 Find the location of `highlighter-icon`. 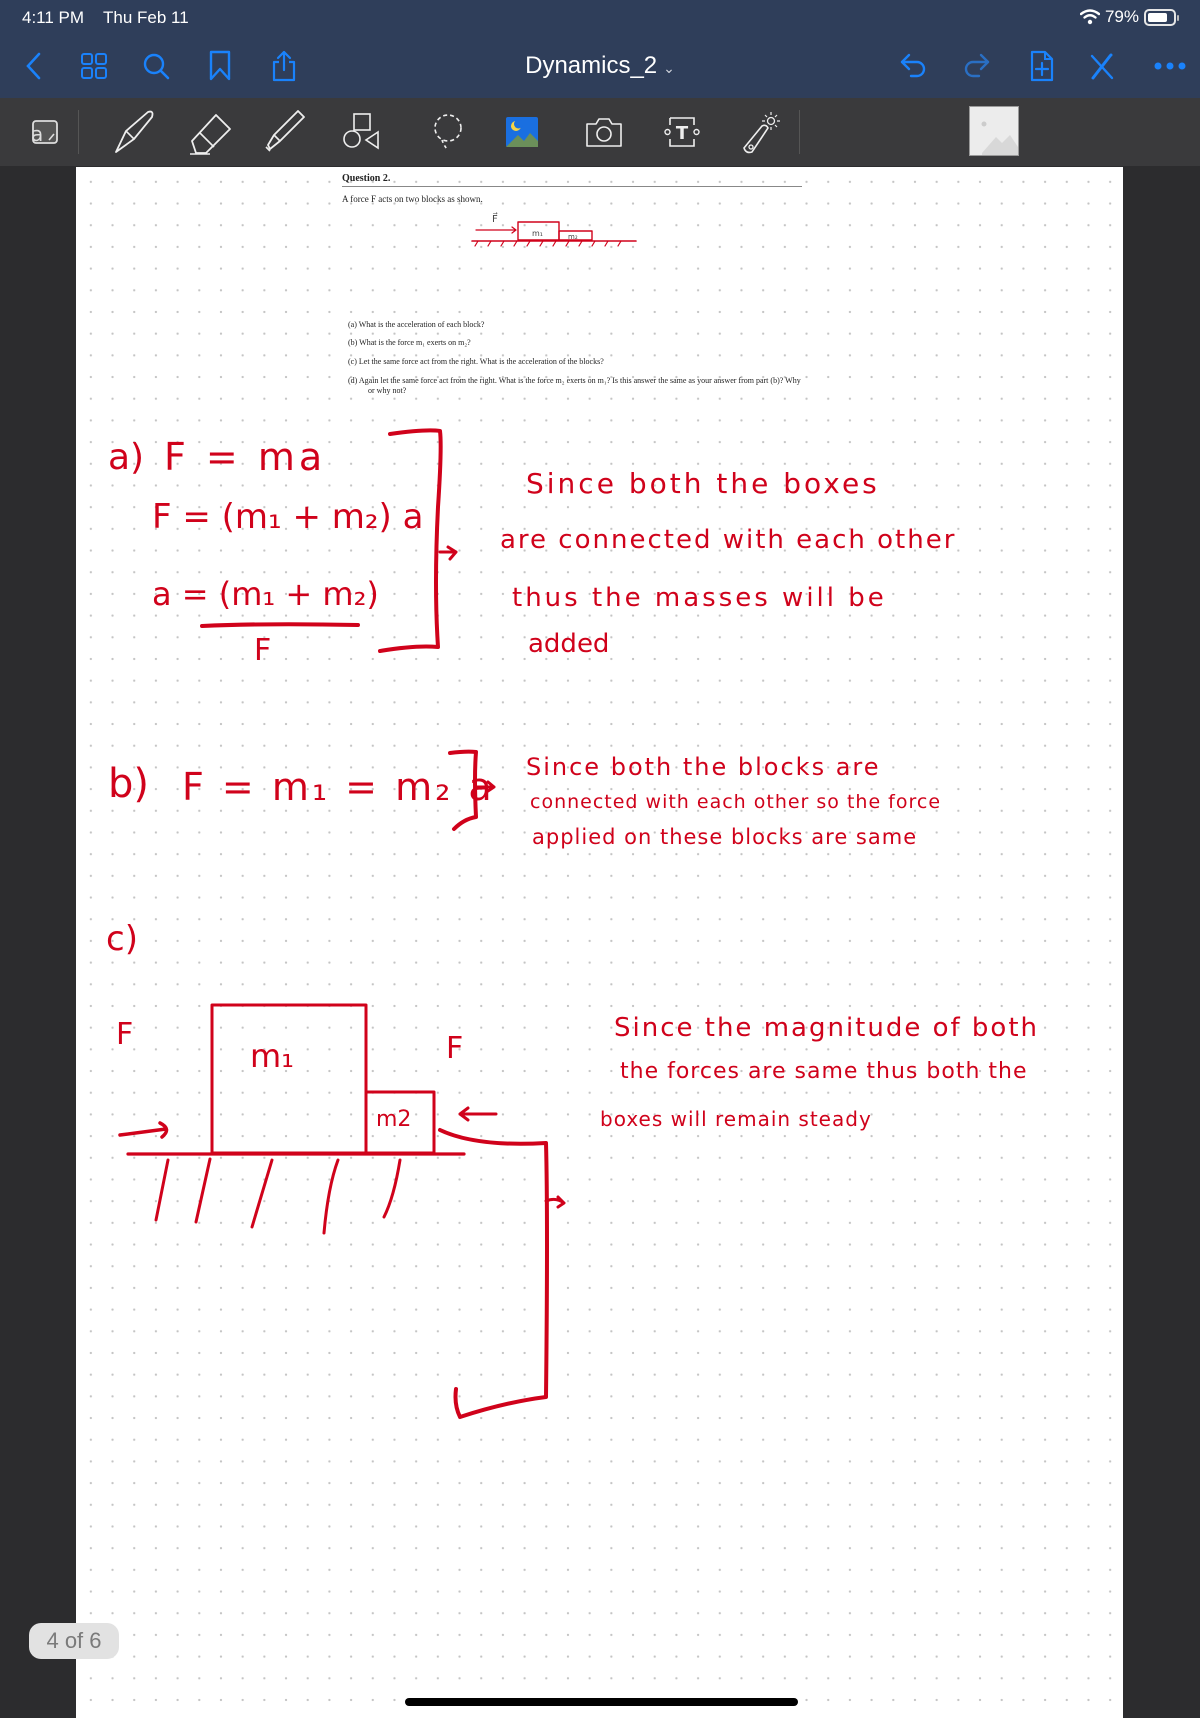

highlighter-icon is located at coordinates (285, 131).